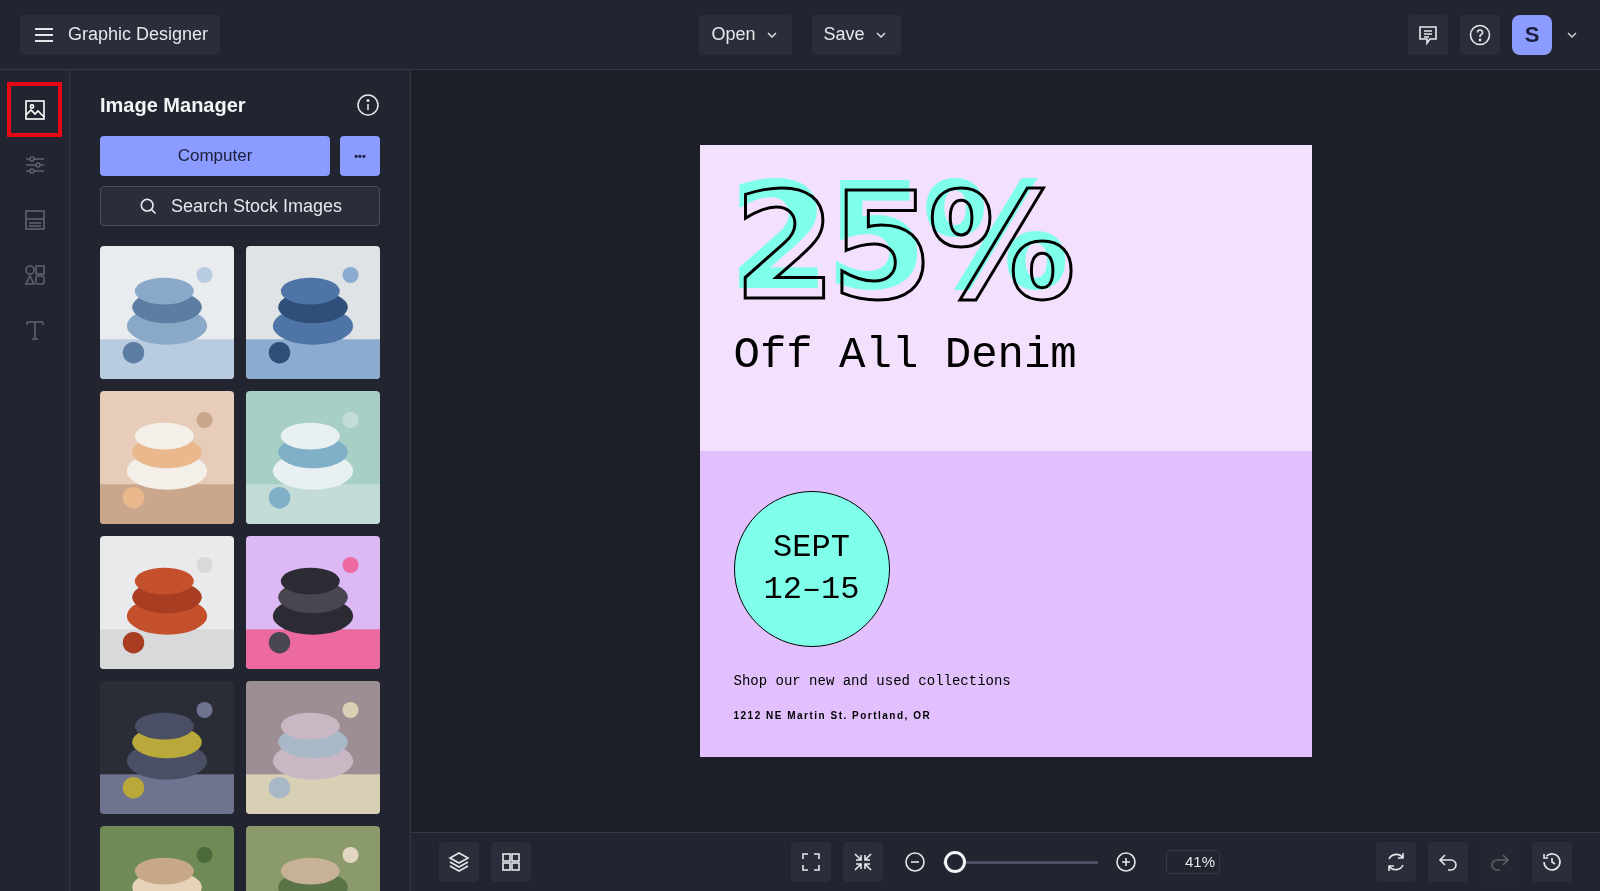 The image size is (1600, 891). I want to click on user-avatar: S, so click(1532, 34).